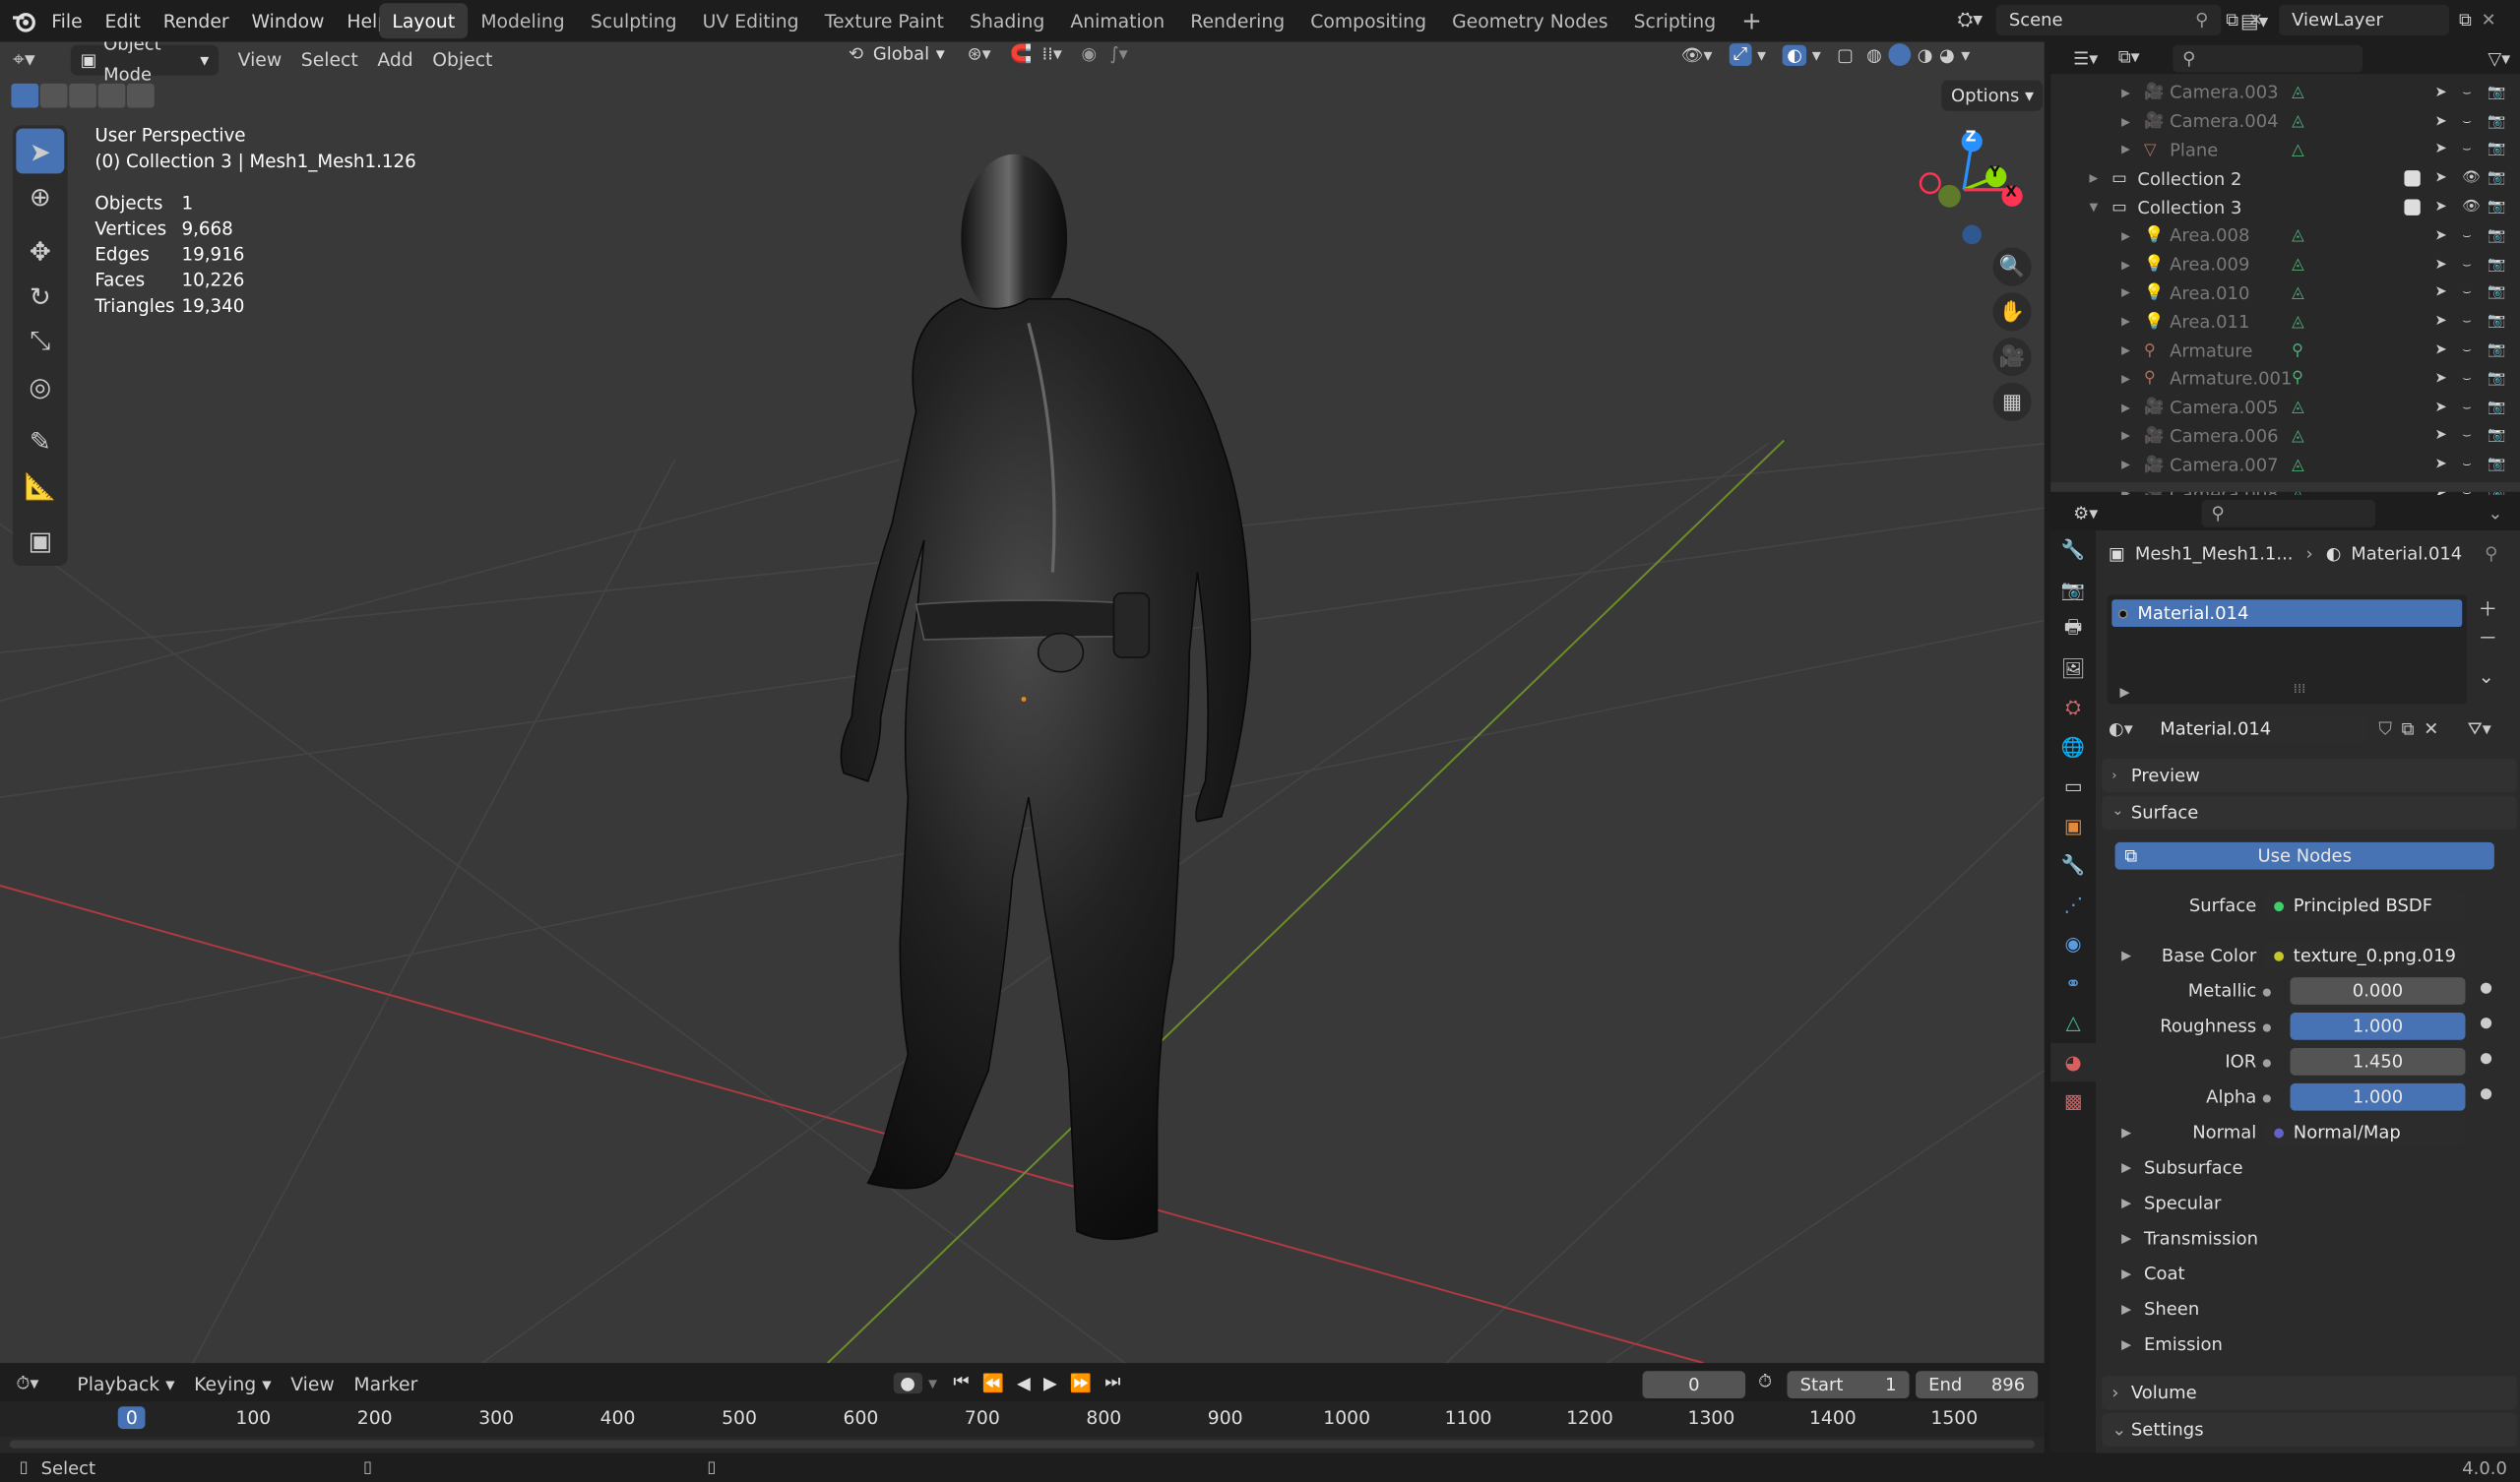  Describe the element at coordinates (288, 20) in the screenshot. I see `menu-window: Window` at that location.